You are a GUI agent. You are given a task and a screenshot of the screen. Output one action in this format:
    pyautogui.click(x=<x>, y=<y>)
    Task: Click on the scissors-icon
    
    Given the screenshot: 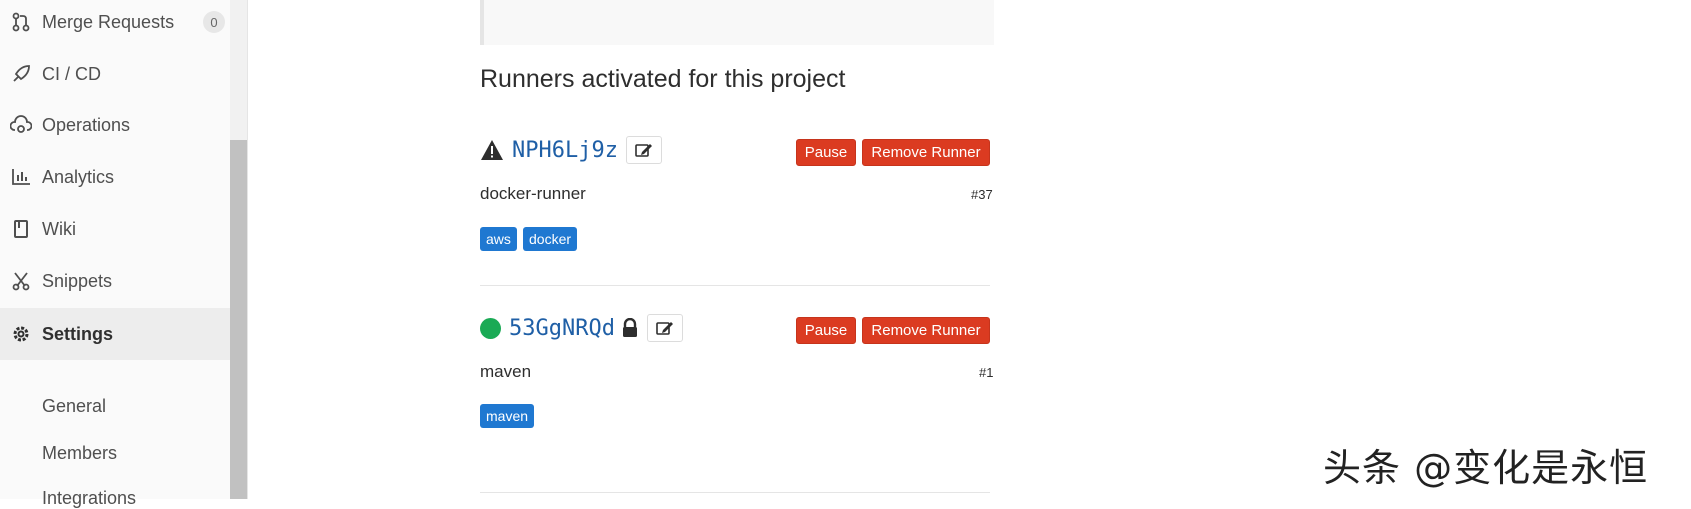 What is the action you would take?
    pyautogui.click(x=21, y=281)
    